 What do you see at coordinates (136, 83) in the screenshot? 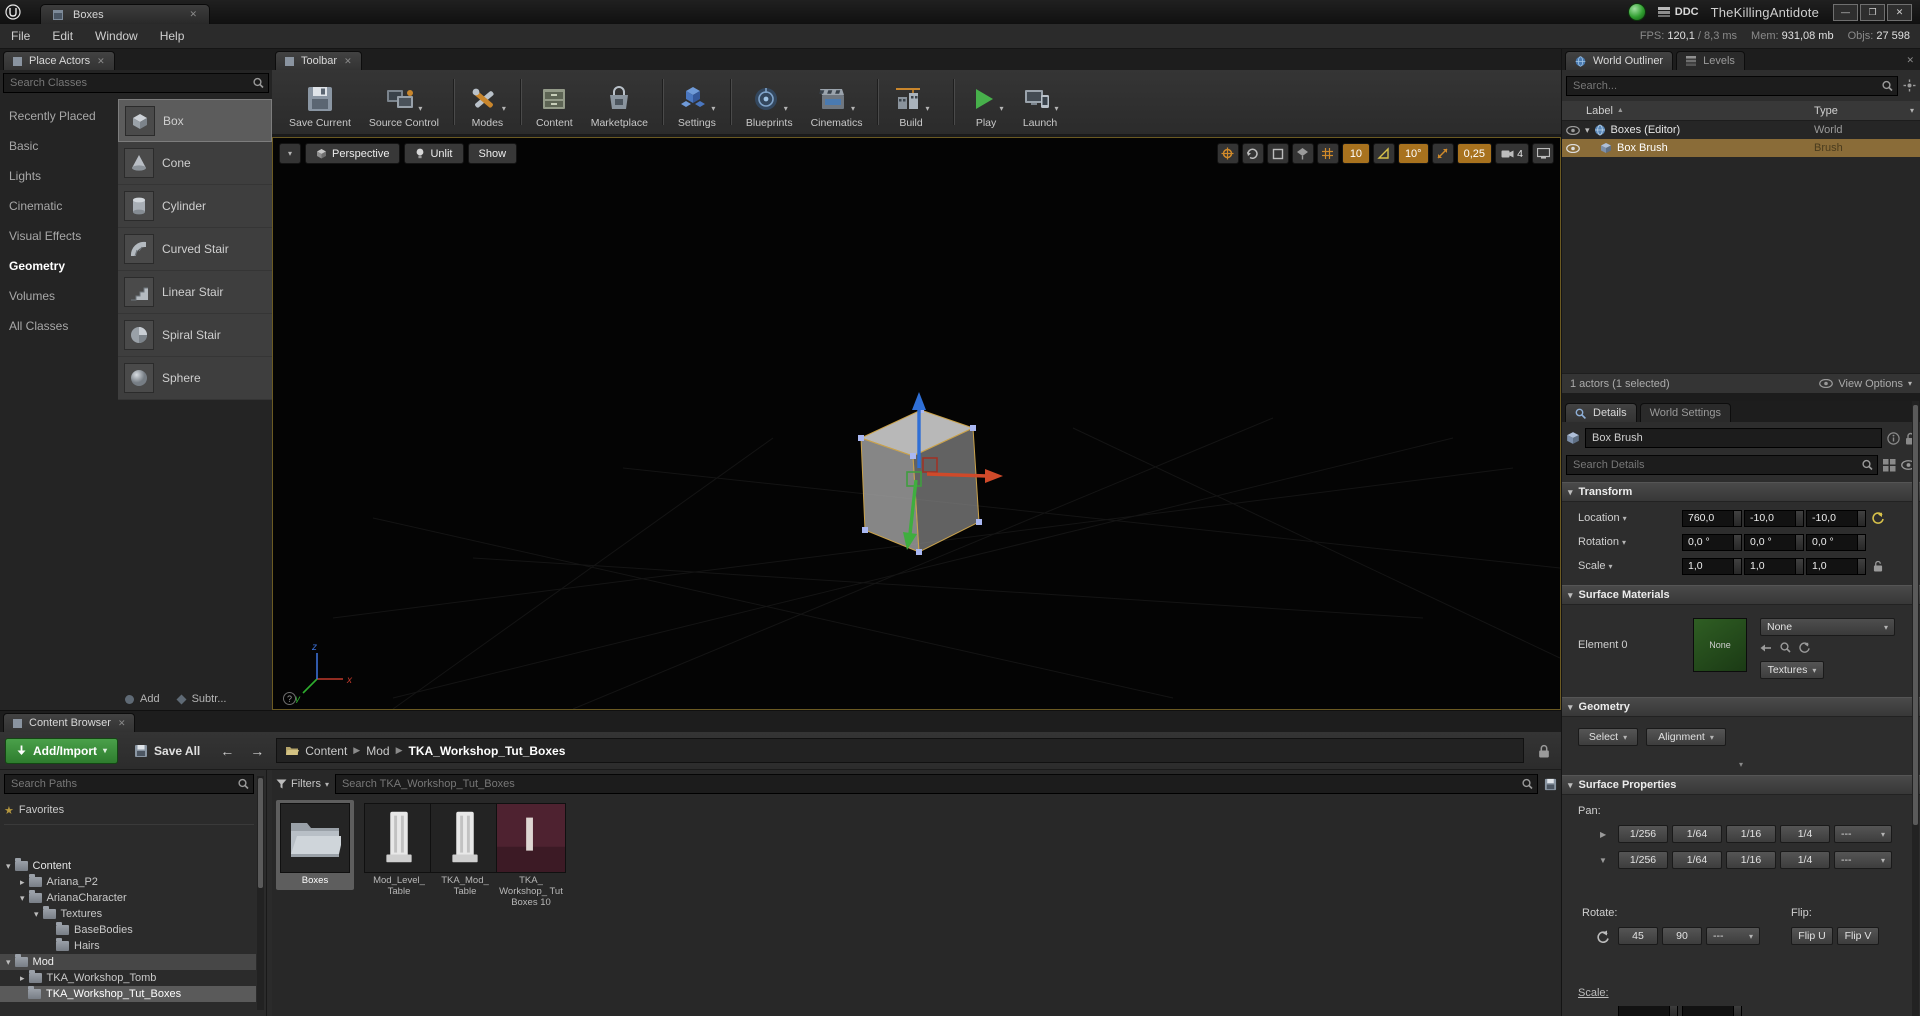
I see `search-classes-input` at bounding box center [136, 83].